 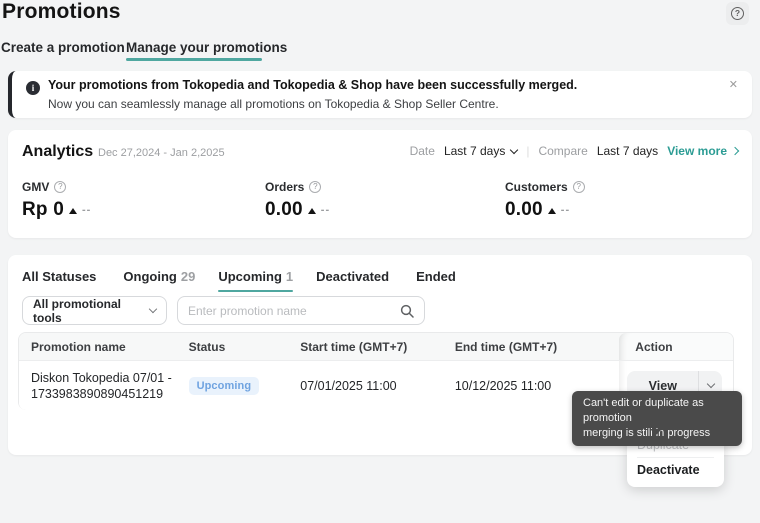 I want to click on promotion-search, so click(x=301, y=310).